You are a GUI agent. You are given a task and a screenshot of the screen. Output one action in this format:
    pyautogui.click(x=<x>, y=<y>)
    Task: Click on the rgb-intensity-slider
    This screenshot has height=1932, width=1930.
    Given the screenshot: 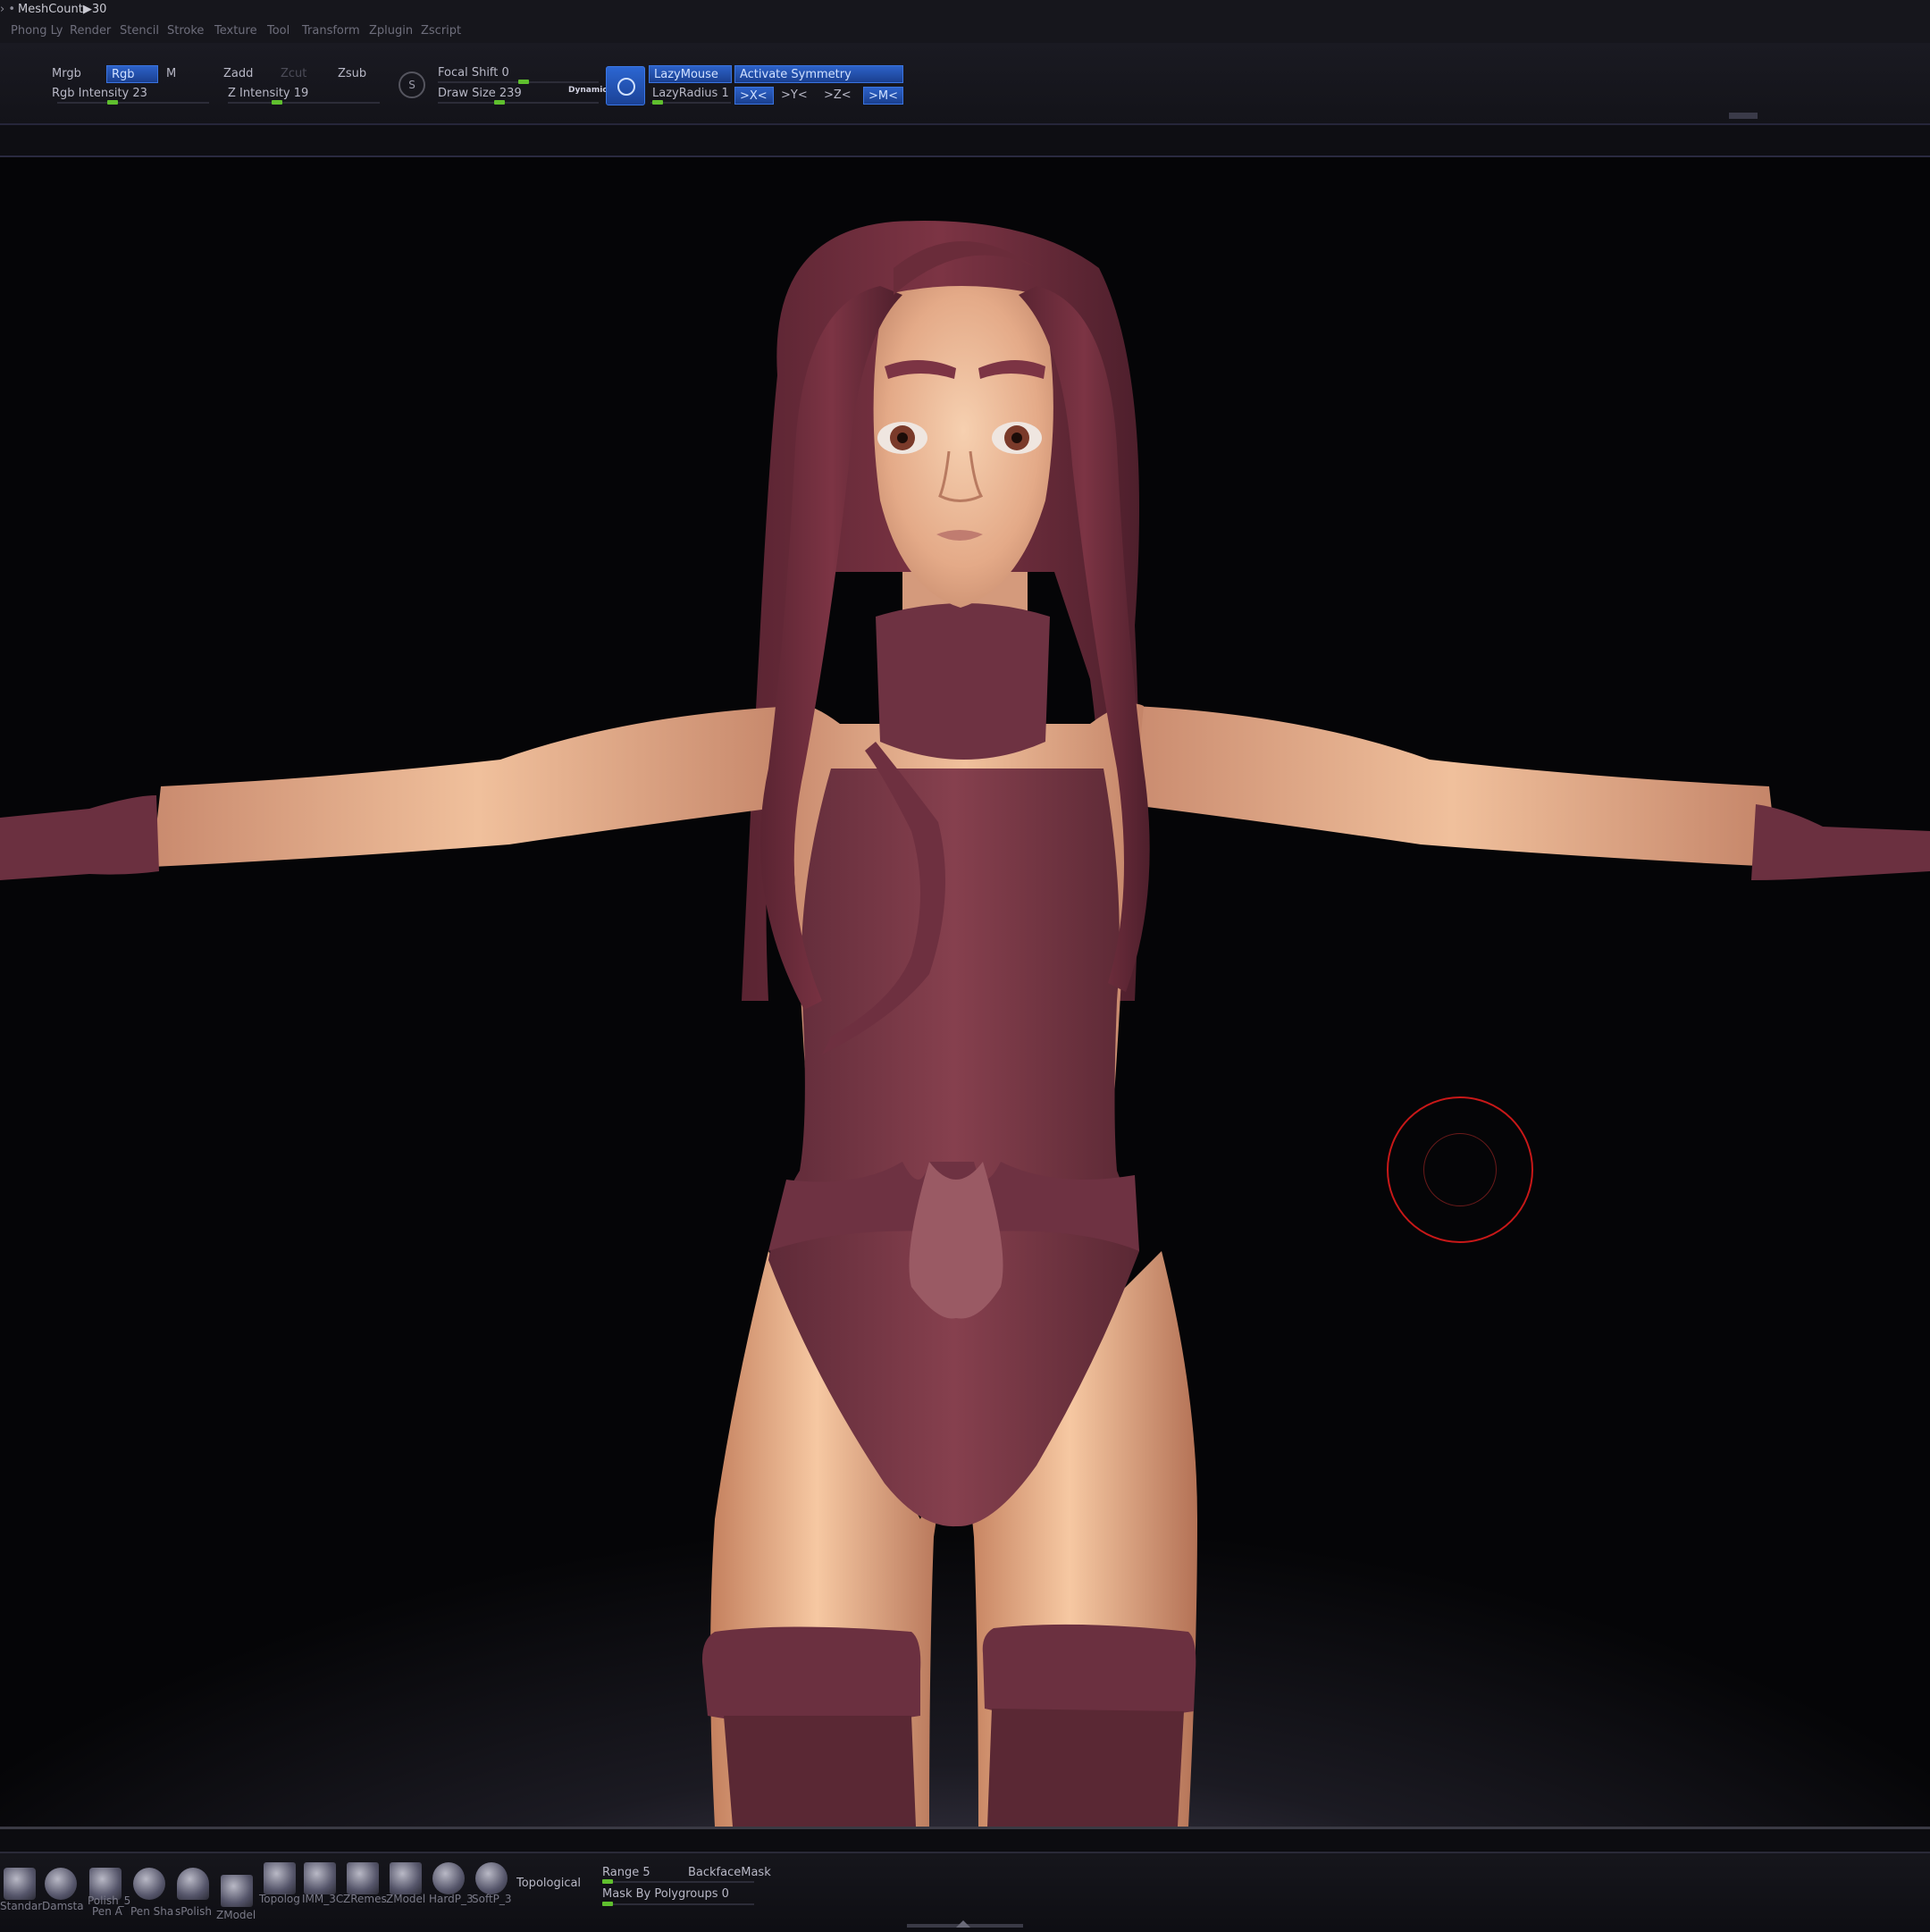 What is the action you would take?
    pyautogui.click(x=133, y=102)
    